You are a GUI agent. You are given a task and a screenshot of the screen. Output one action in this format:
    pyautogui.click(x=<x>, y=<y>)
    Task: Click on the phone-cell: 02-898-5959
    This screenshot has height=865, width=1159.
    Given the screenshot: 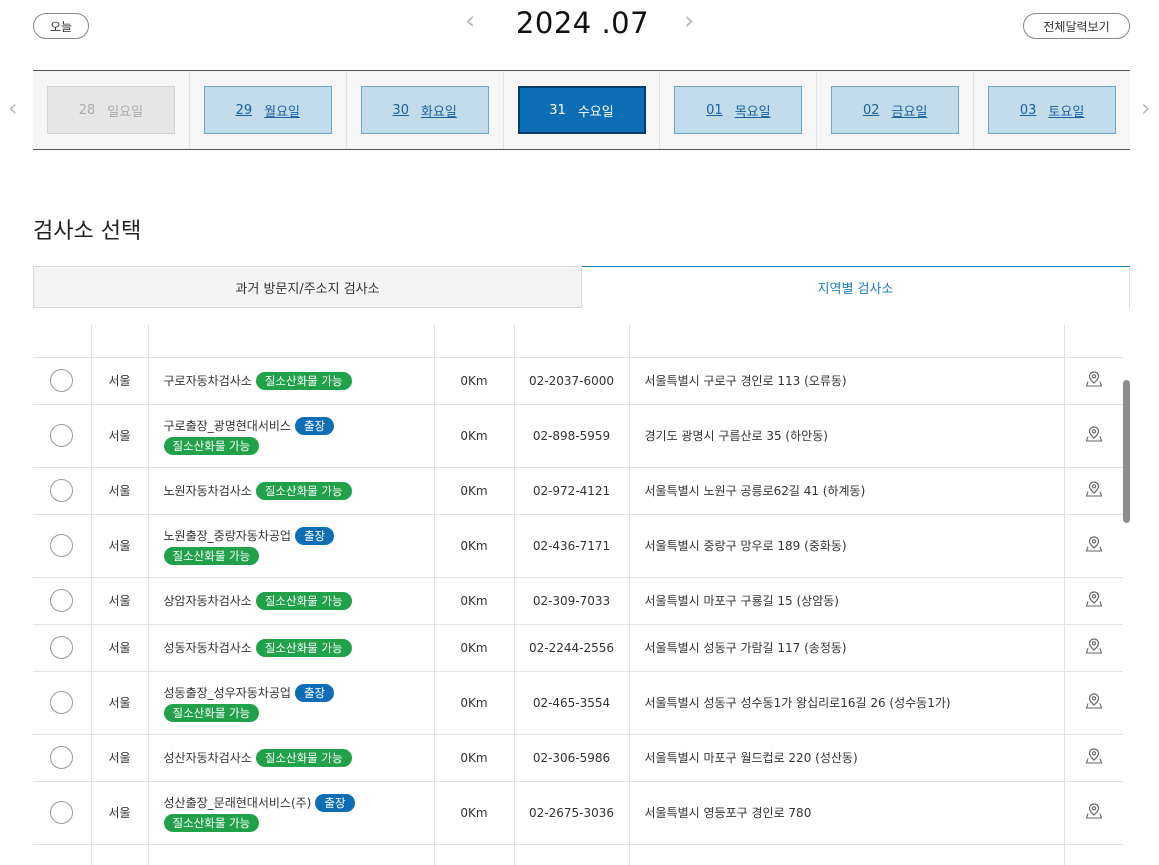 What is the action you would take?
    pyautogui.click(x=572, y=436)
    